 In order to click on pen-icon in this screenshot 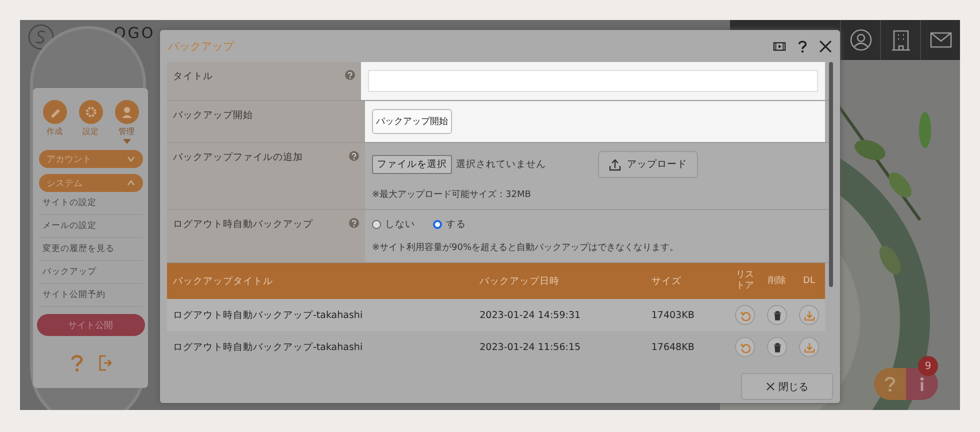, I will do `click(54, 112)`.